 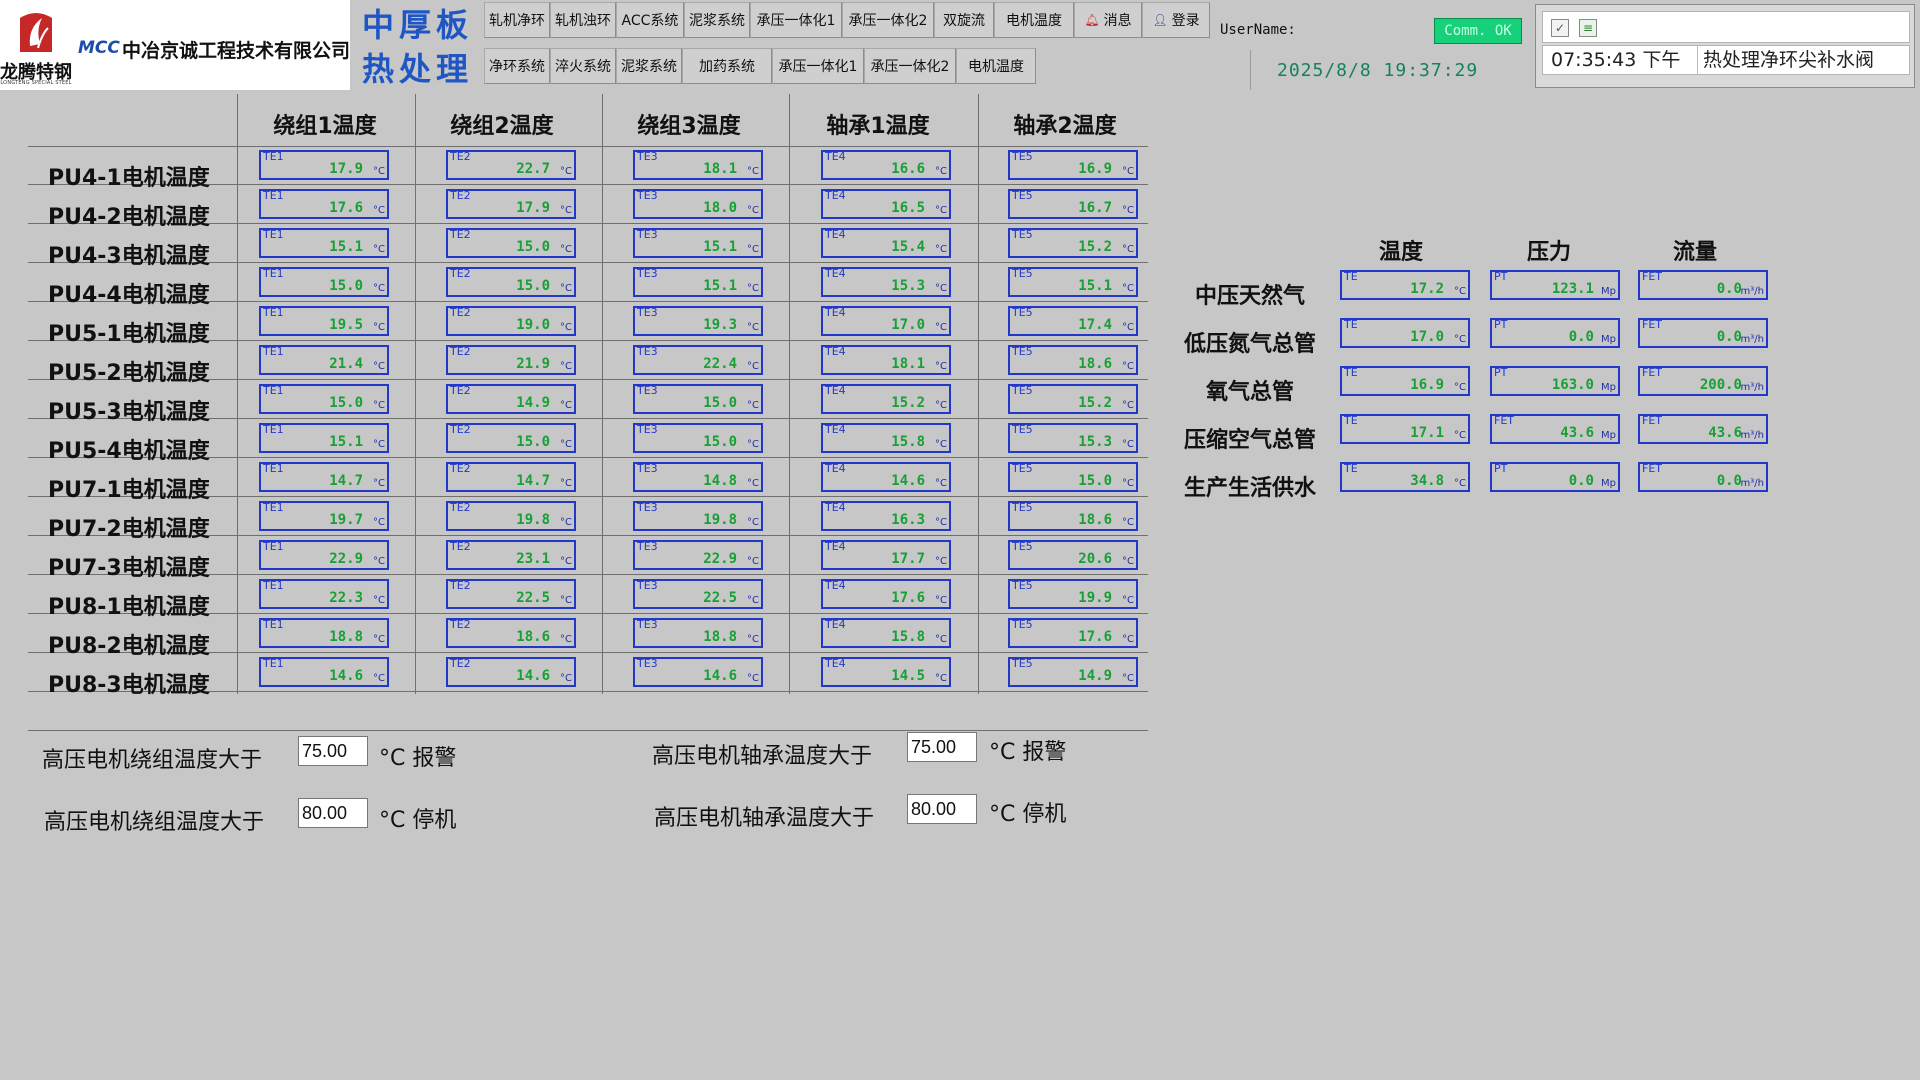 What do you see at coordinates (698, 204) in the screenshot?
I see `temperature-readout: TE3 18.0 °C` at bounding box center [698, 204].